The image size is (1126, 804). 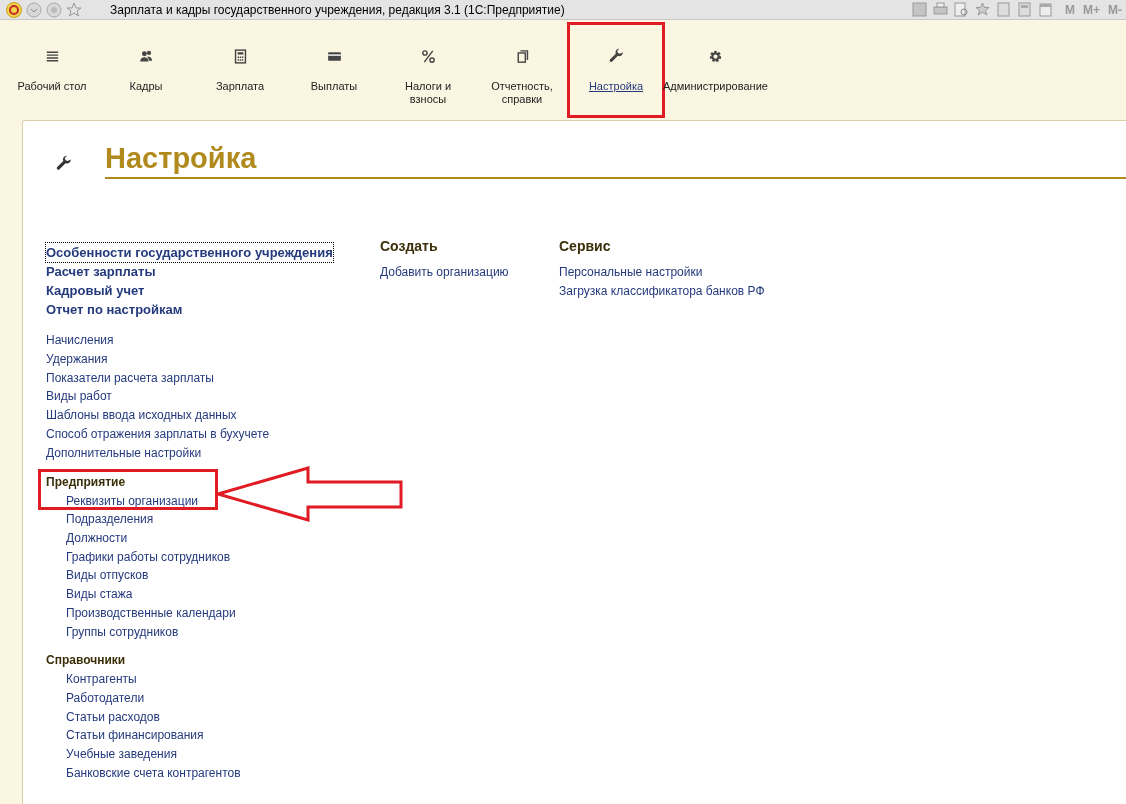 What do you see at coordinates (146, 86) in the screenshot?
I see `section-tab: Кадры` at bounding box center [146, 86].